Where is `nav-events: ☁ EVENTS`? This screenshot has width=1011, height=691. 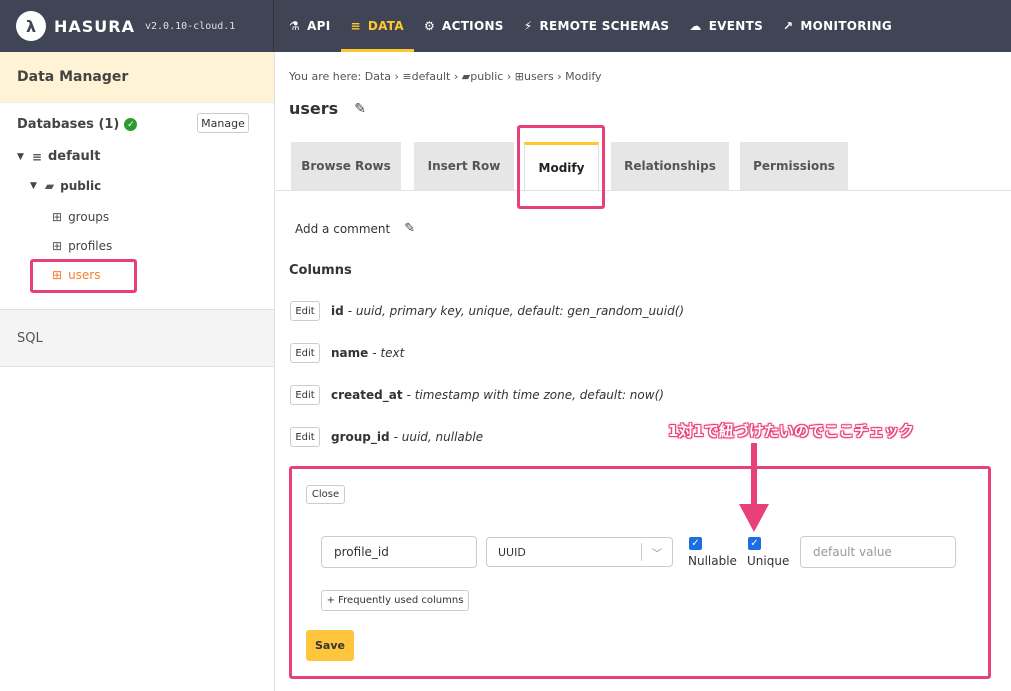 nav-events: ☁ EVENTS is located at coordinates (726, 26).